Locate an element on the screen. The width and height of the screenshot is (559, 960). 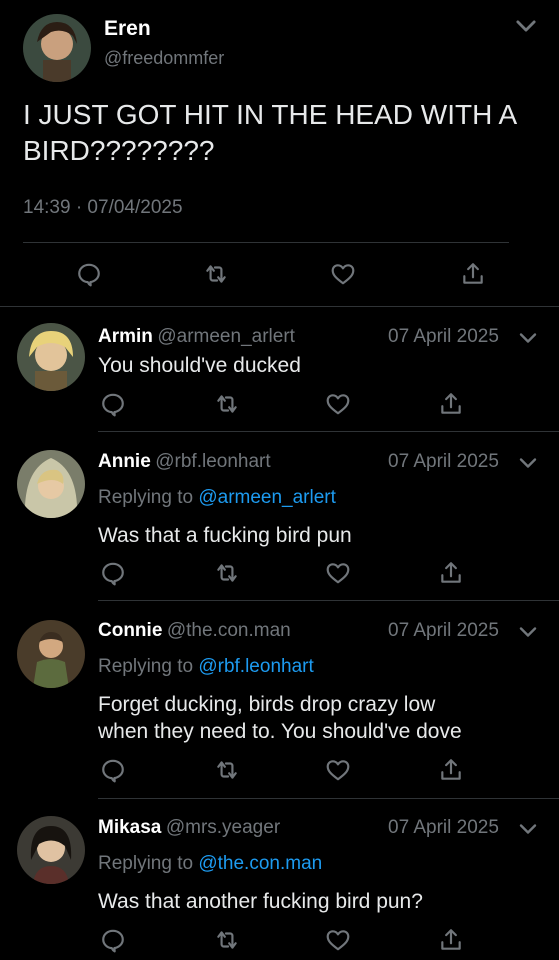
reply-text: Was that a fucking bird pun is located at coordinates (225, 535).